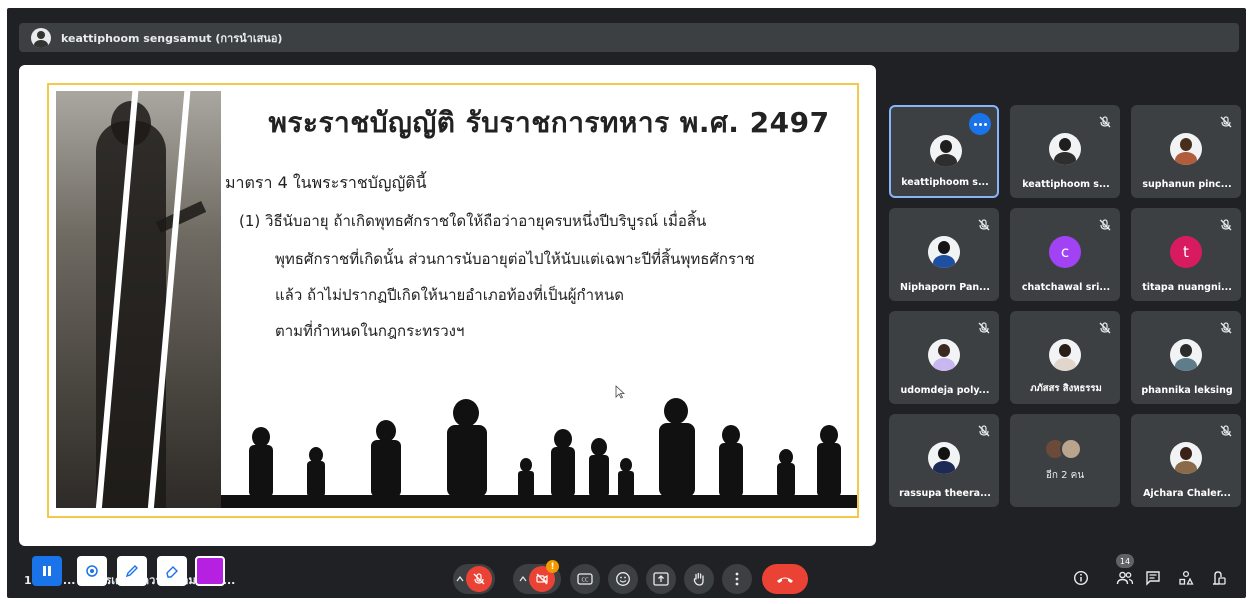  Describe the element at coordinates (210, 571) in the screenshot. I see `color-picker-button` at that location.